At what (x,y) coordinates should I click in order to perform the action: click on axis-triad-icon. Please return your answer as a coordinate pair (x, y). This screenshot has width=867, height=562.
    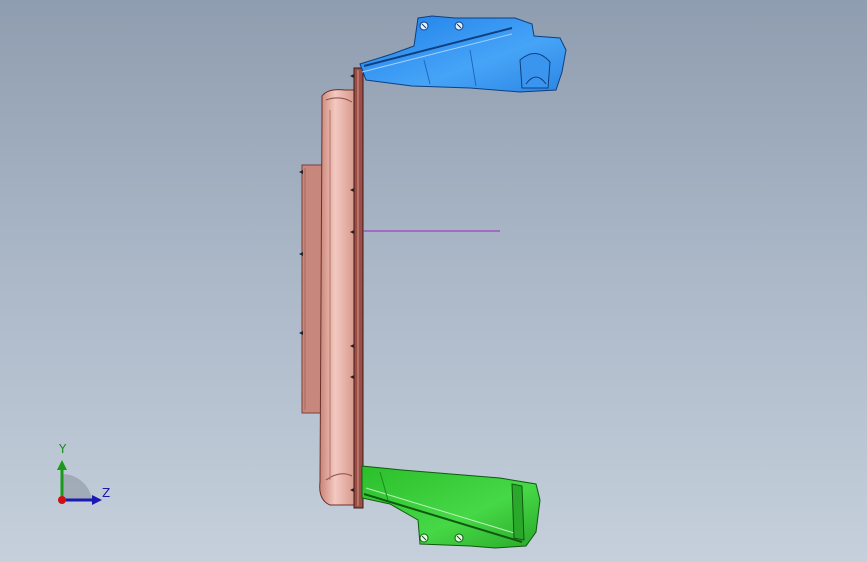
    Looking at the image, I should click on (79, 482).